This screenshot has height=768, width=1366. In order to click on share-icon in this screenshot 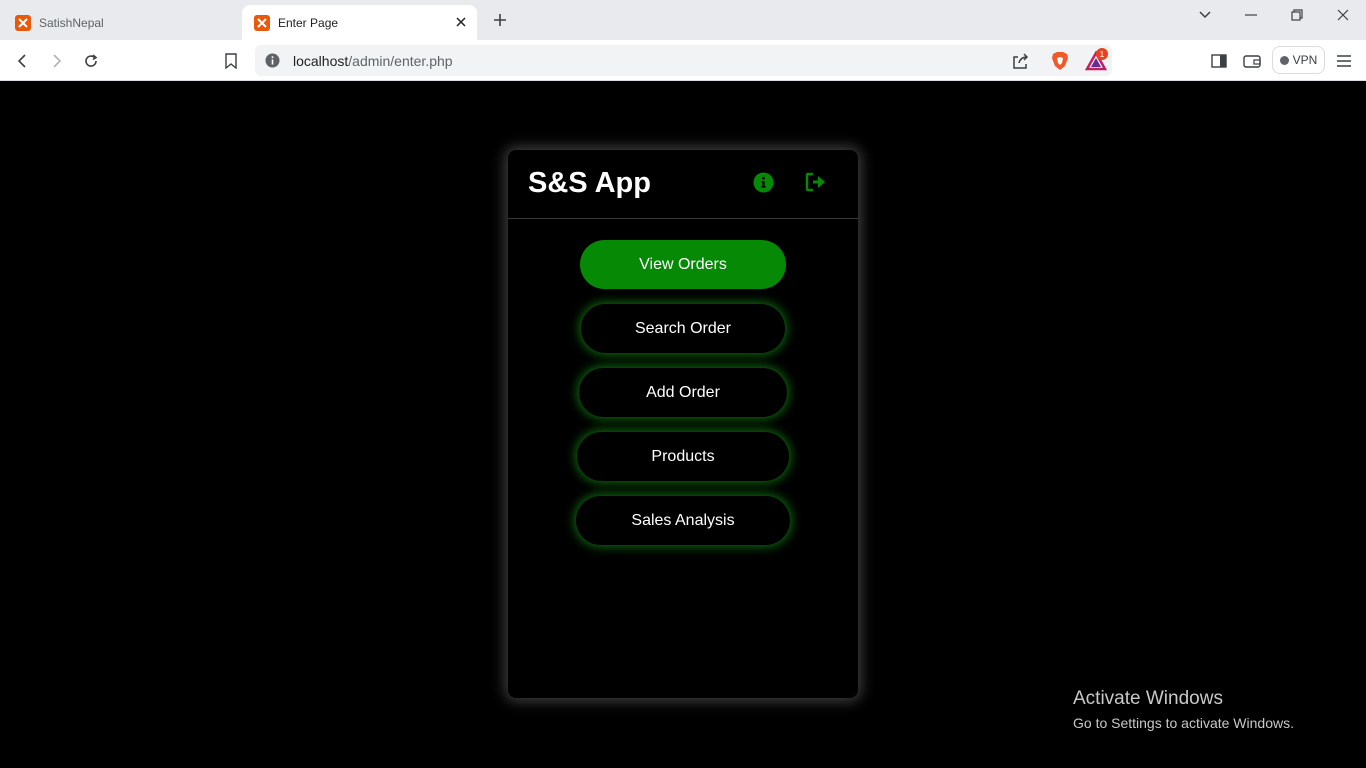, I will do `click(1020, 61)`.